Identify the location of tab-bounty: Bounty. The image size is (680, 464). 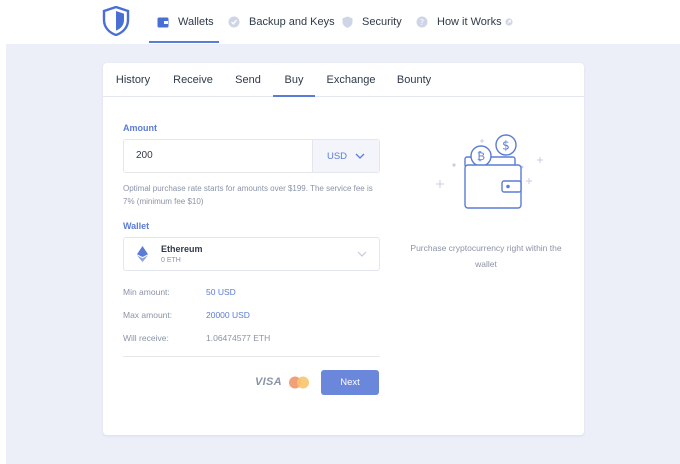
(414, 79).